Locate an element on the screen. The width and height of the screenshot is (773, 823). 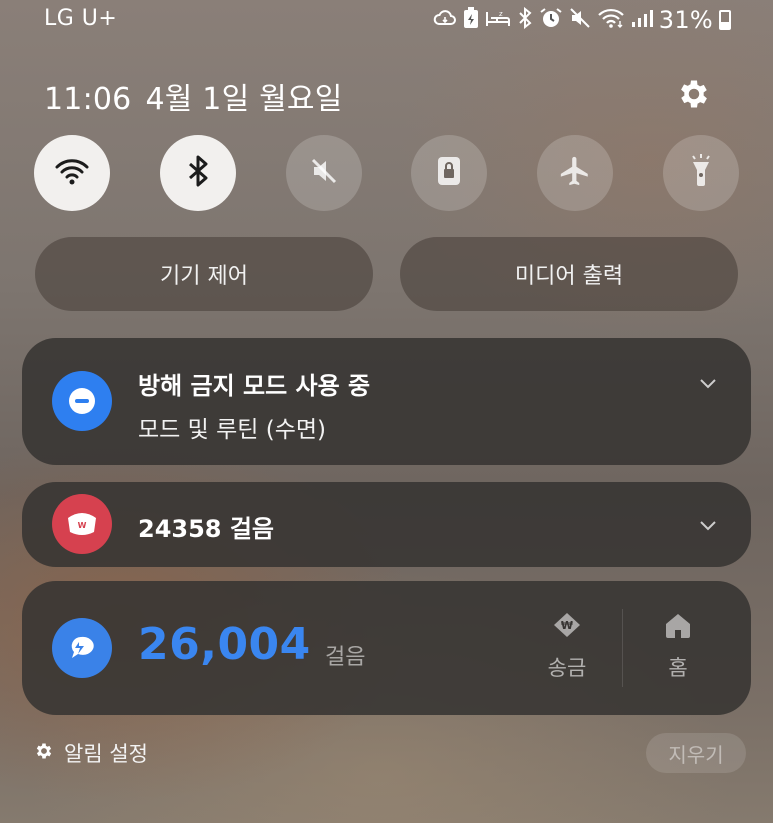
date-label: 4월 1일 월요일 is located at coordinates (244, 99).